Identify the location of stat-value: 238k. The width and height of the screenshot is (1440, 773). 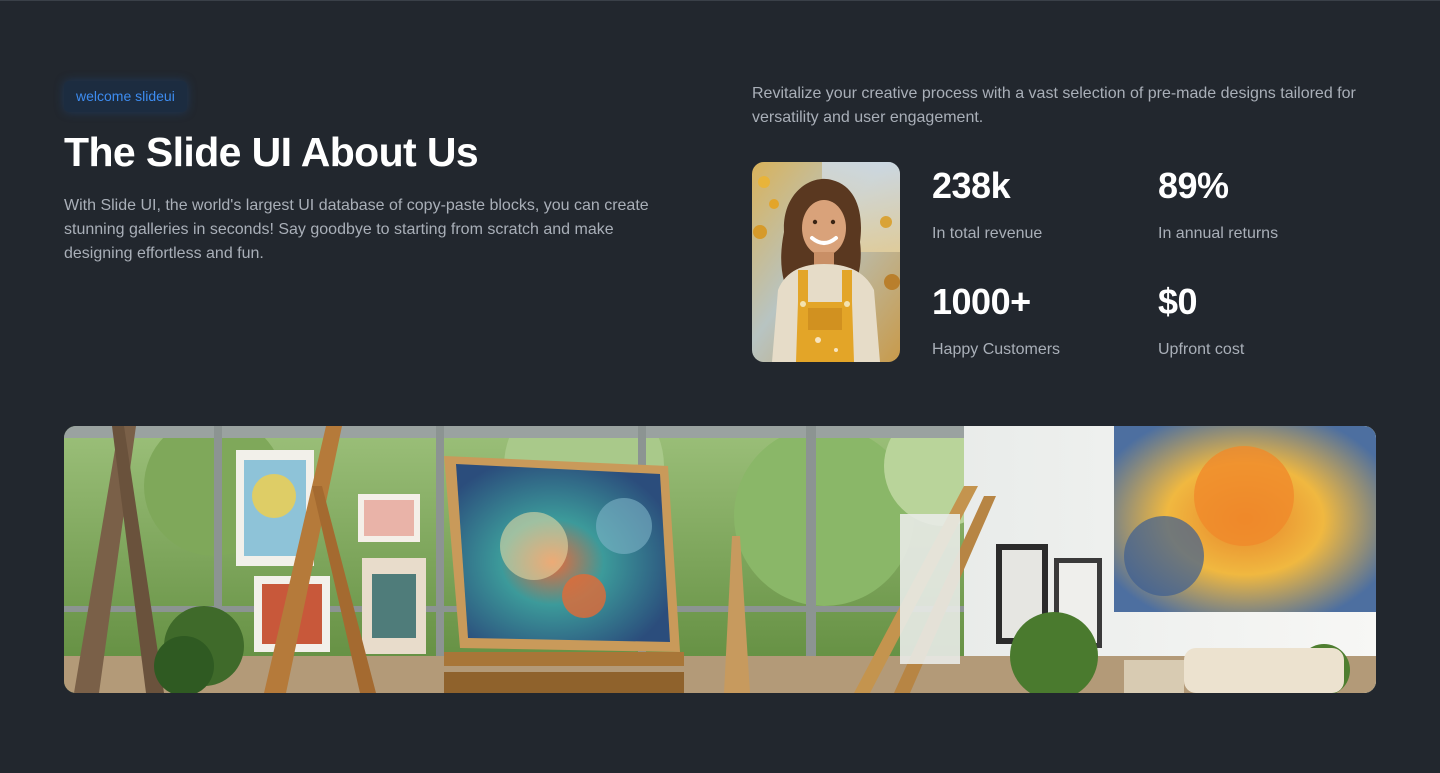
(971, 185).